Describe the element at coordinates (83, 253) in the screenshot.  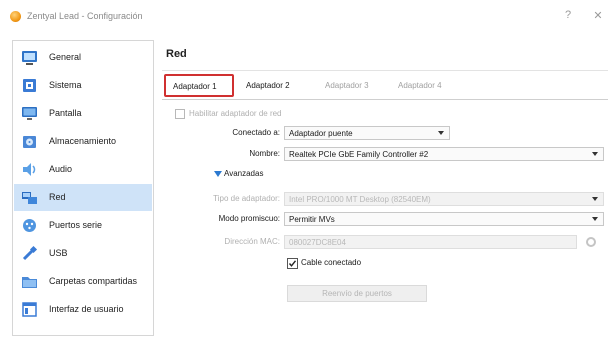
I see `sidebar-item-usb: USB` at that location.